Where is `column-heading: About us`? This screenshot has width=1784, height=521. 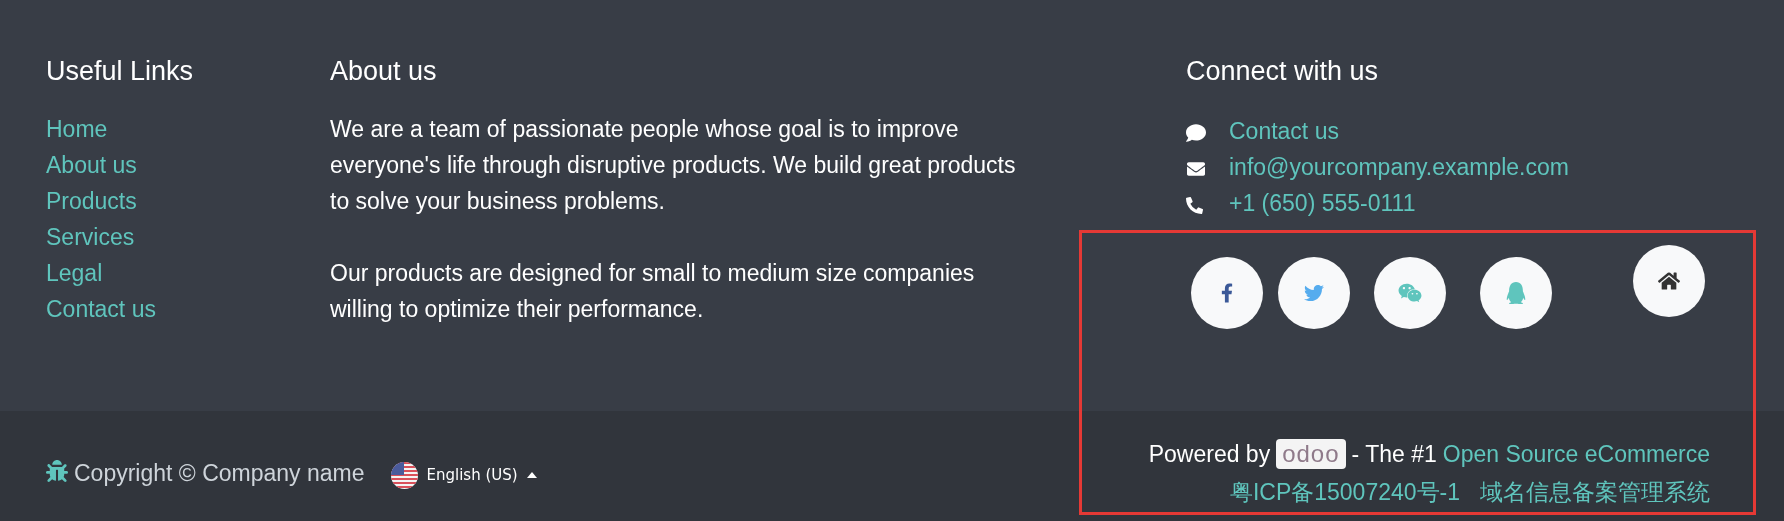 column-heading: About us is located at coordinates (384, 71).